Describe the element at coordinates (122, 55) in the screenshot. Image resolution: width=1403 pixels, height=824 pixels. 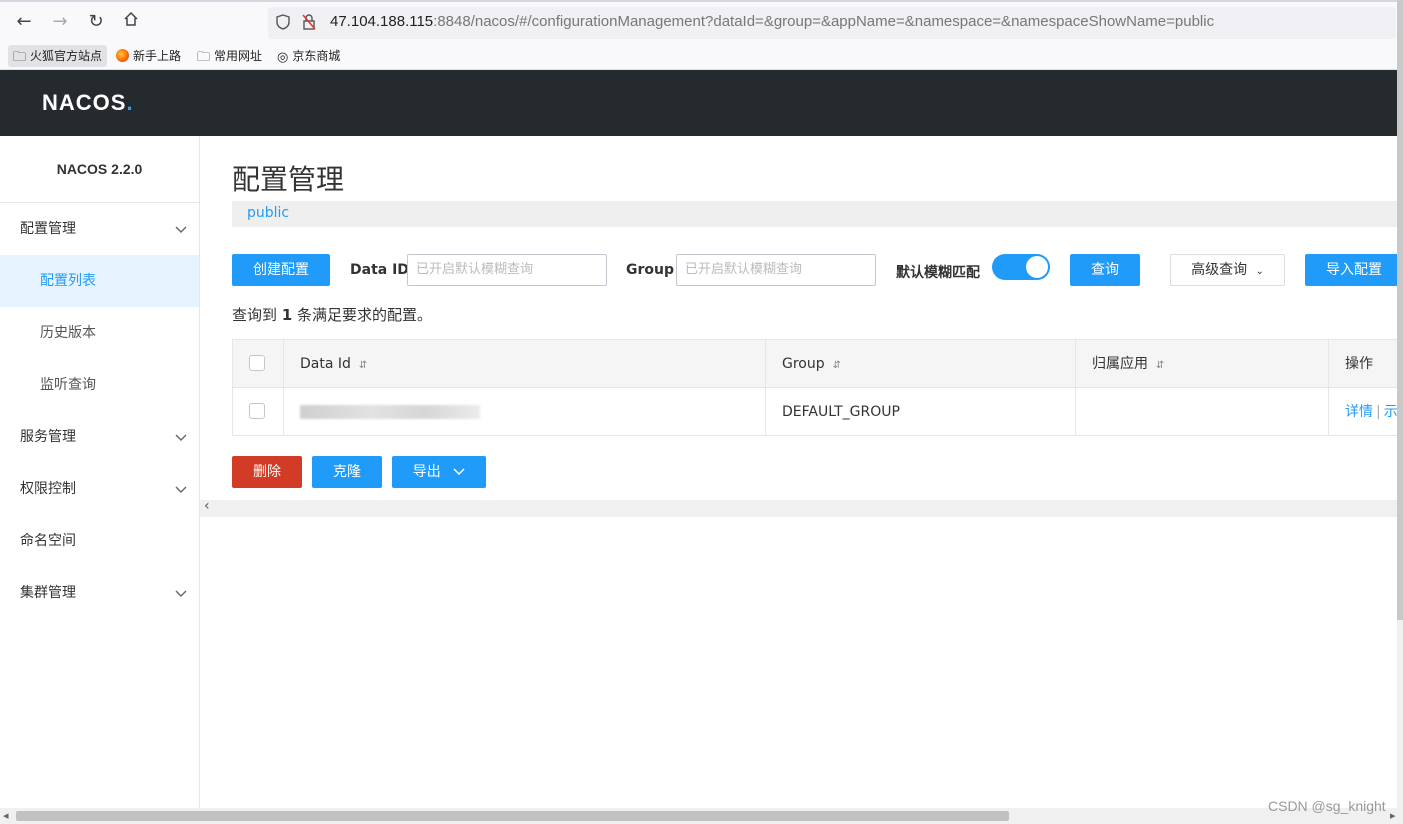
I see `firefox-icon` at that location.